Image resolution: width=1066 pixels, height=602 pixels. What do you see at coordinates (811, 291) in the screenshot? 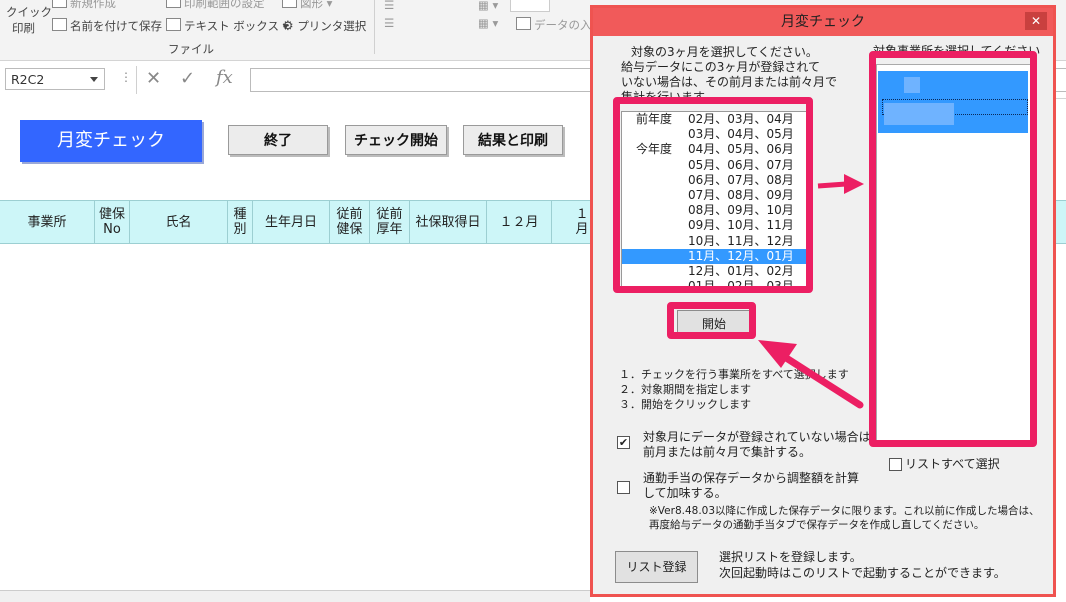
I see `annotation-arrows` at bounding box center [811, 291].